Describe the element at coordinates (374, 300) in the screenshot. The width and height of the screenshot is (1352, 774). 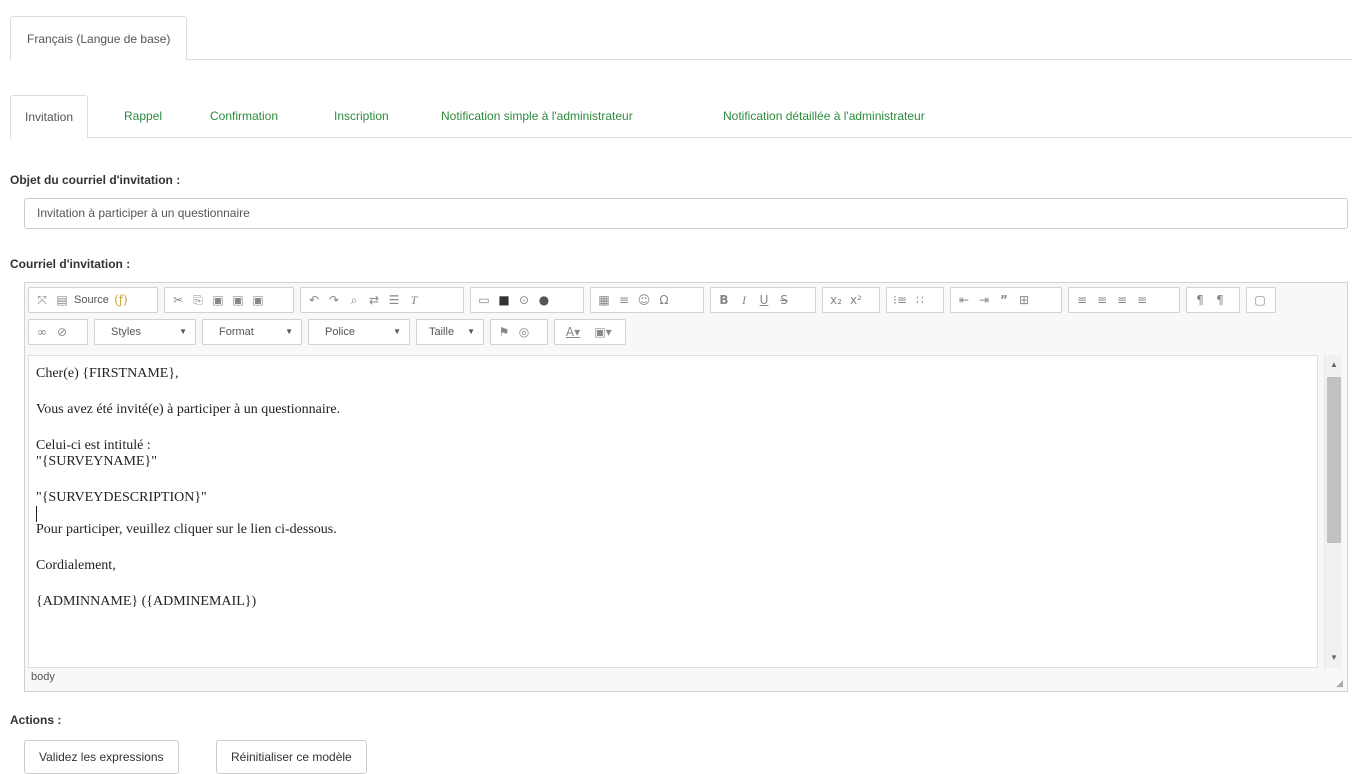
I see `replace-icon: ⇄` at that location.